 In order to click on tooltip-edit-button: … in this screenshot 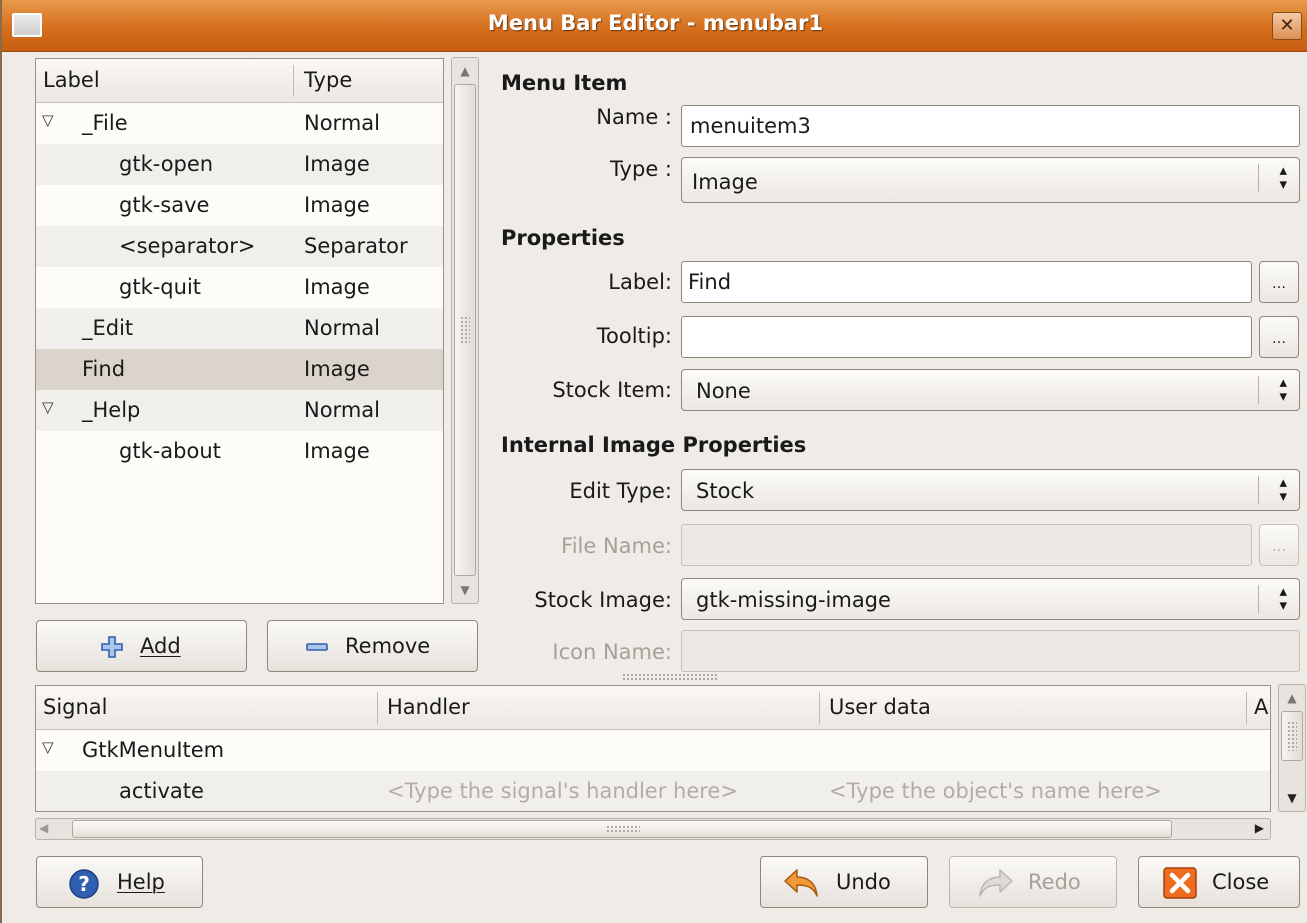, I will do `click(1279, 337)`.